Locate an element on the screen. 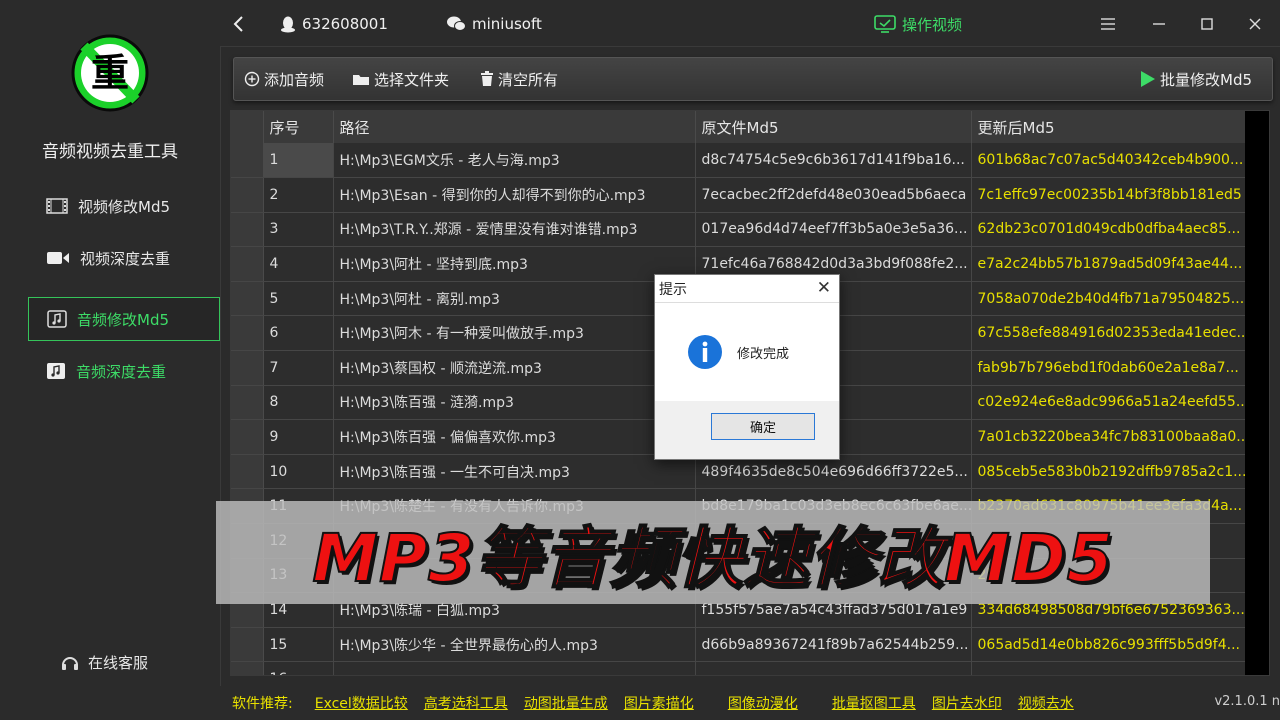 The width and height of the screenshot is (1280, 720). dialog-ok-button: 确定 is located at coordinates (763, 426).